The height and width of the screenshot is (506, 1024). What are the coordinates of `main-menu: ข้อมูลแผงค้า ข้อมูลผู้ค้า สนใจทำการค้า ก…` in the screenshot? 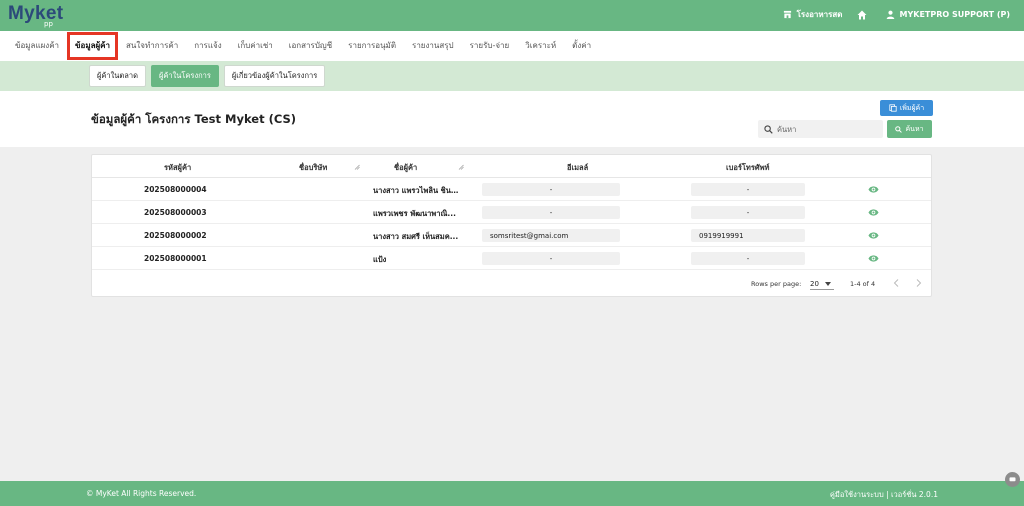 It's located at (512, 46).